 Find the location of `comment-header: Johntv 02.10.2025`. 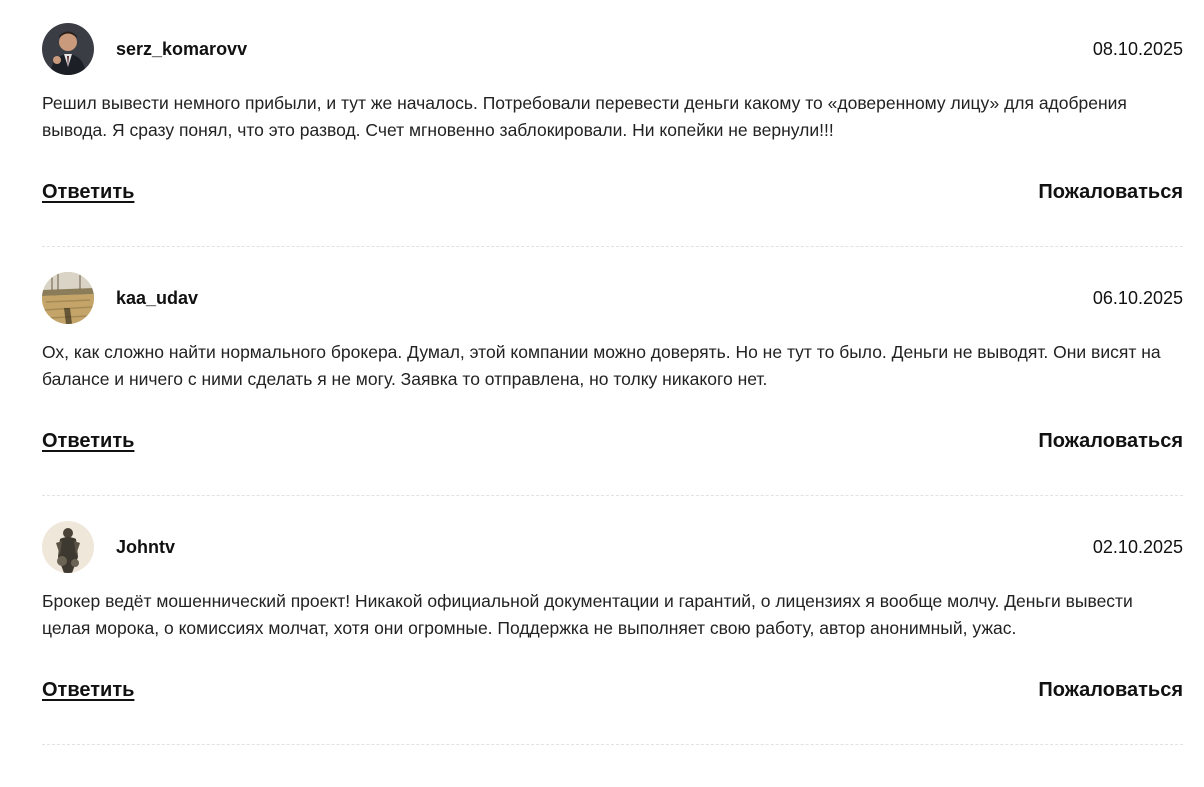

comment-header: Johntv 02.10.2025 is located at coordinates (612, 547).